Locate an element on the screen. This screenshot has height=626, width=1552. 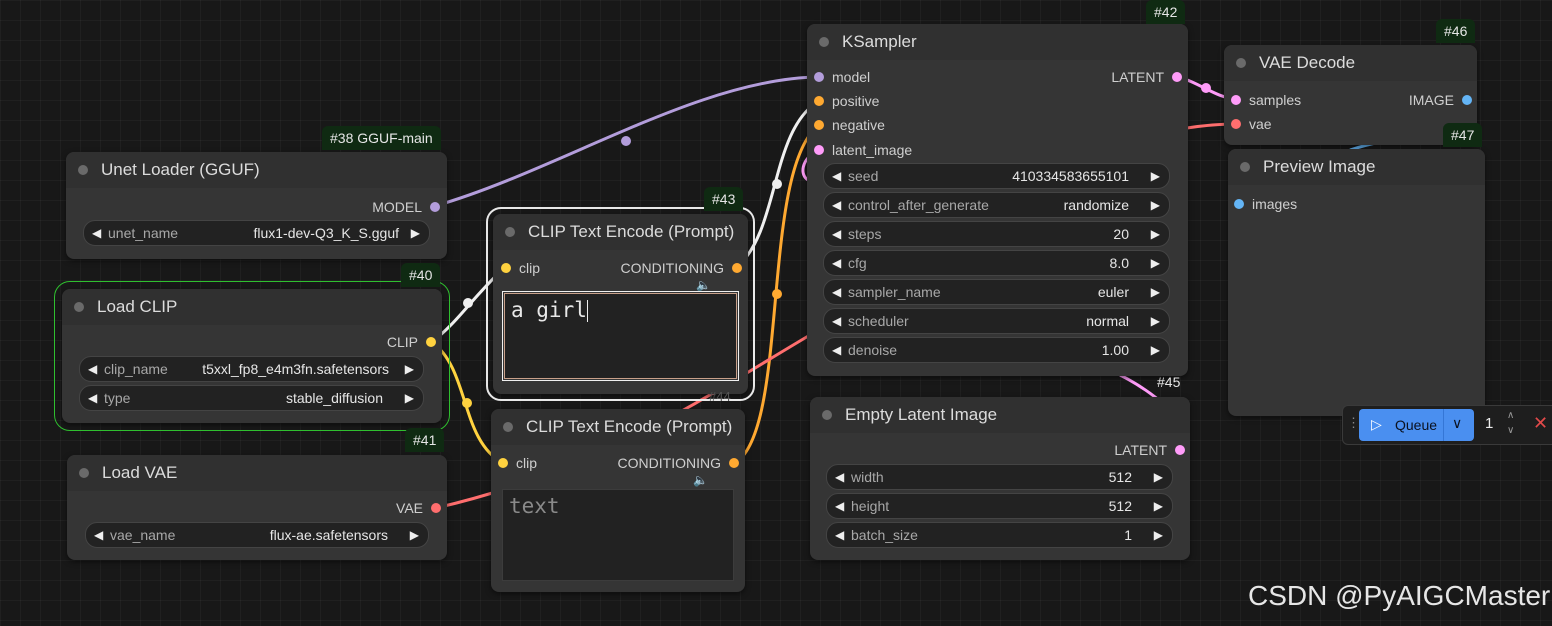
seed-widget: ◀ seed 410334583655101 ▶ is located at coordinates (996, 176).